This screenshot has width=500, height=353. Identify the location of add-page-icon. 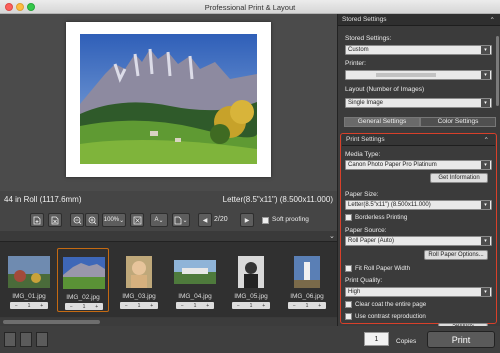
(37, 220).